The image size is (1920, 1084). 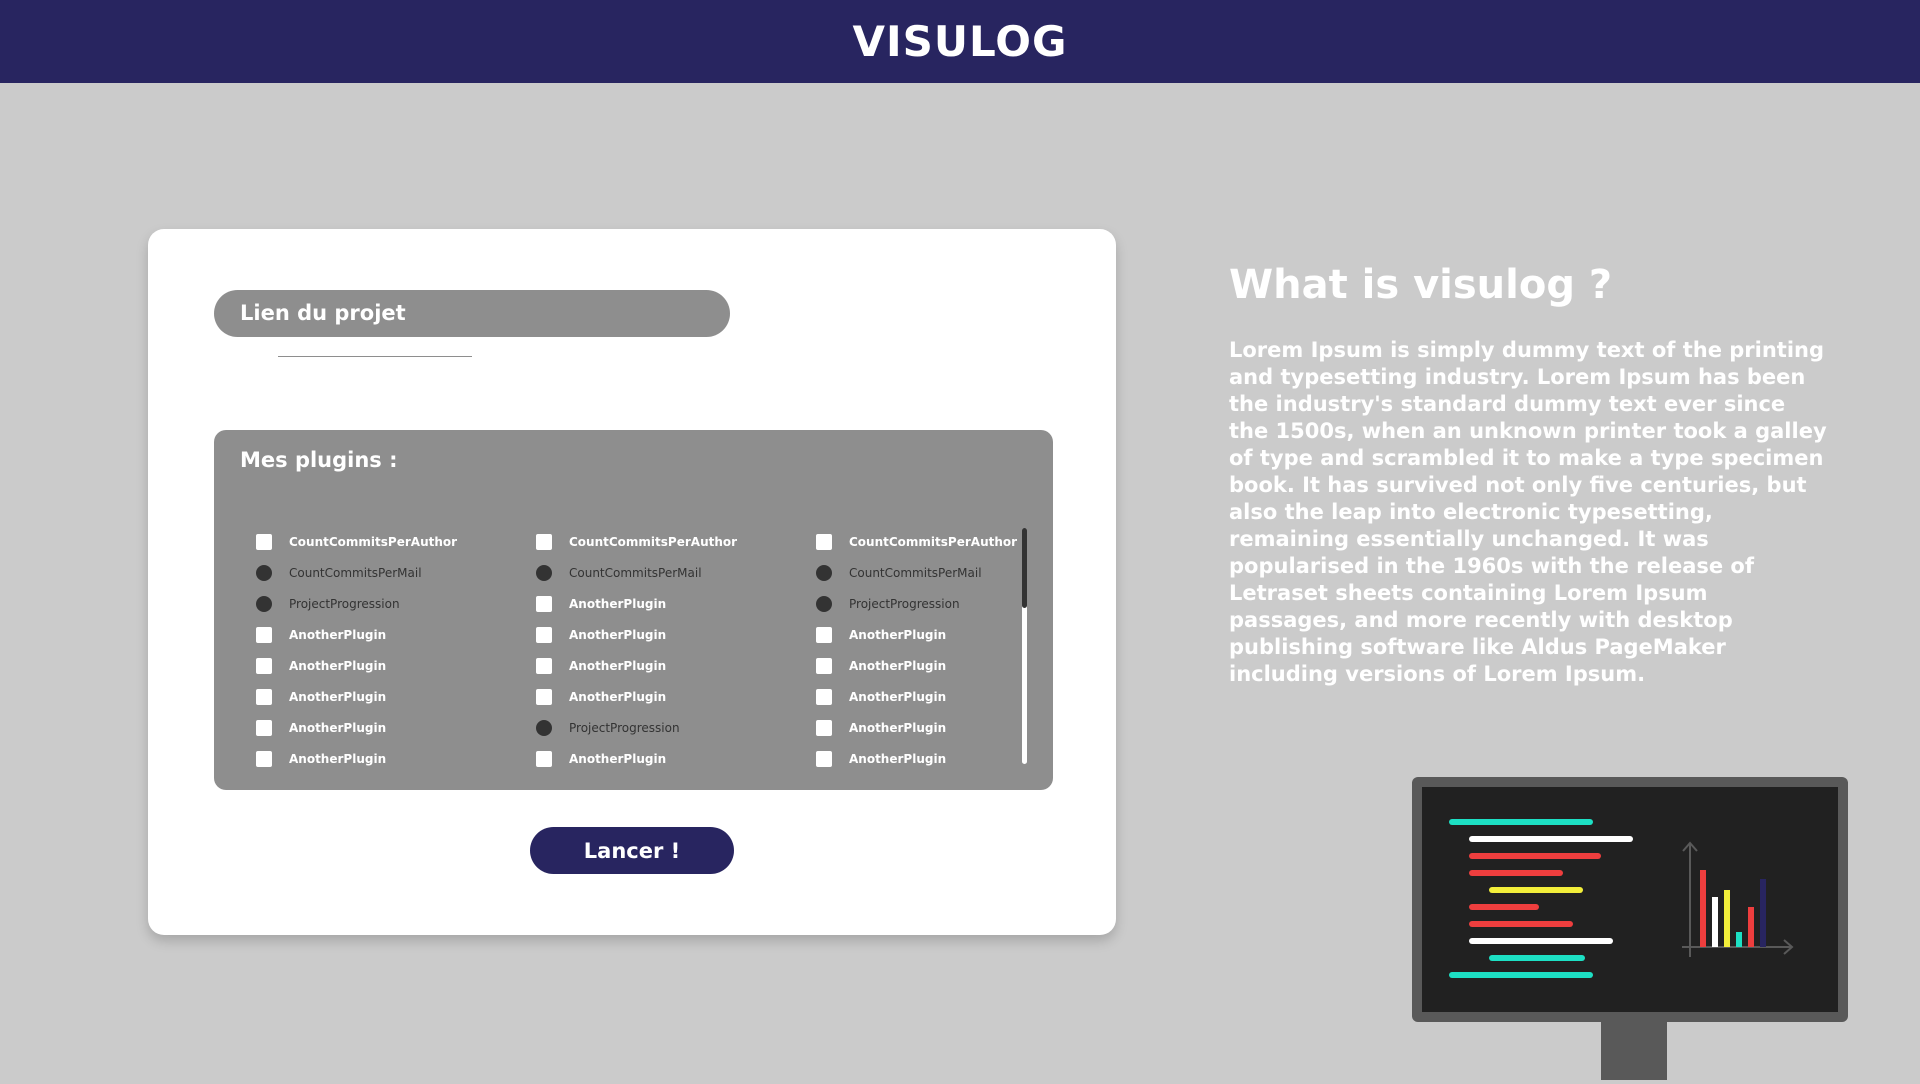 I want to click on app-title: VISULOG, so click(x=960, y=41).